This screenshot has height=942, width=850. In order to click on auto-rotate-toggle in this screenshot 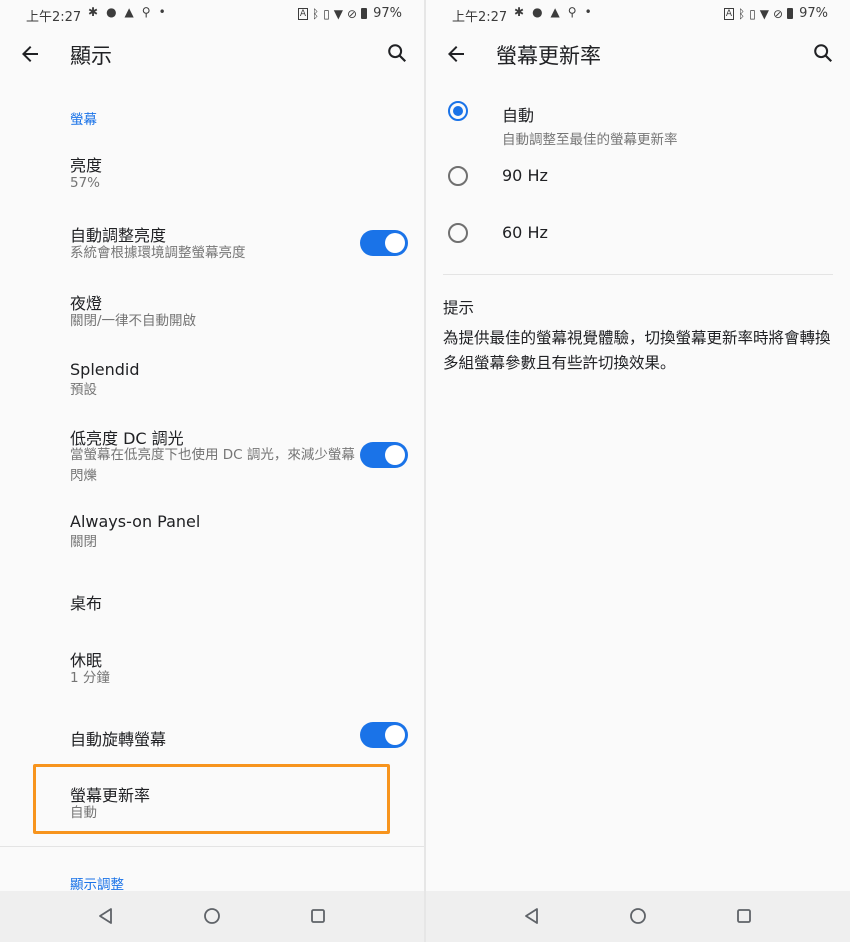, I will do `click(384, 735)`.